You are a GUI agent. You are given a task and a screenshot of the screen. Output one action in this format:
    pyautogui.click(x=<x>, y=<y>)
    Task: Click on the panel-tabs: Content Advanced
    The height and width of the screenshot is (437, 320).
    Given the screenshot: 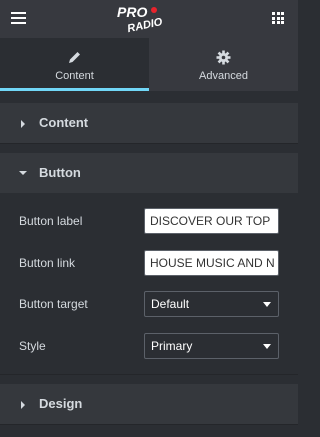 What is the action you would take?
    pyautogui.click(x=149, y=64)
    